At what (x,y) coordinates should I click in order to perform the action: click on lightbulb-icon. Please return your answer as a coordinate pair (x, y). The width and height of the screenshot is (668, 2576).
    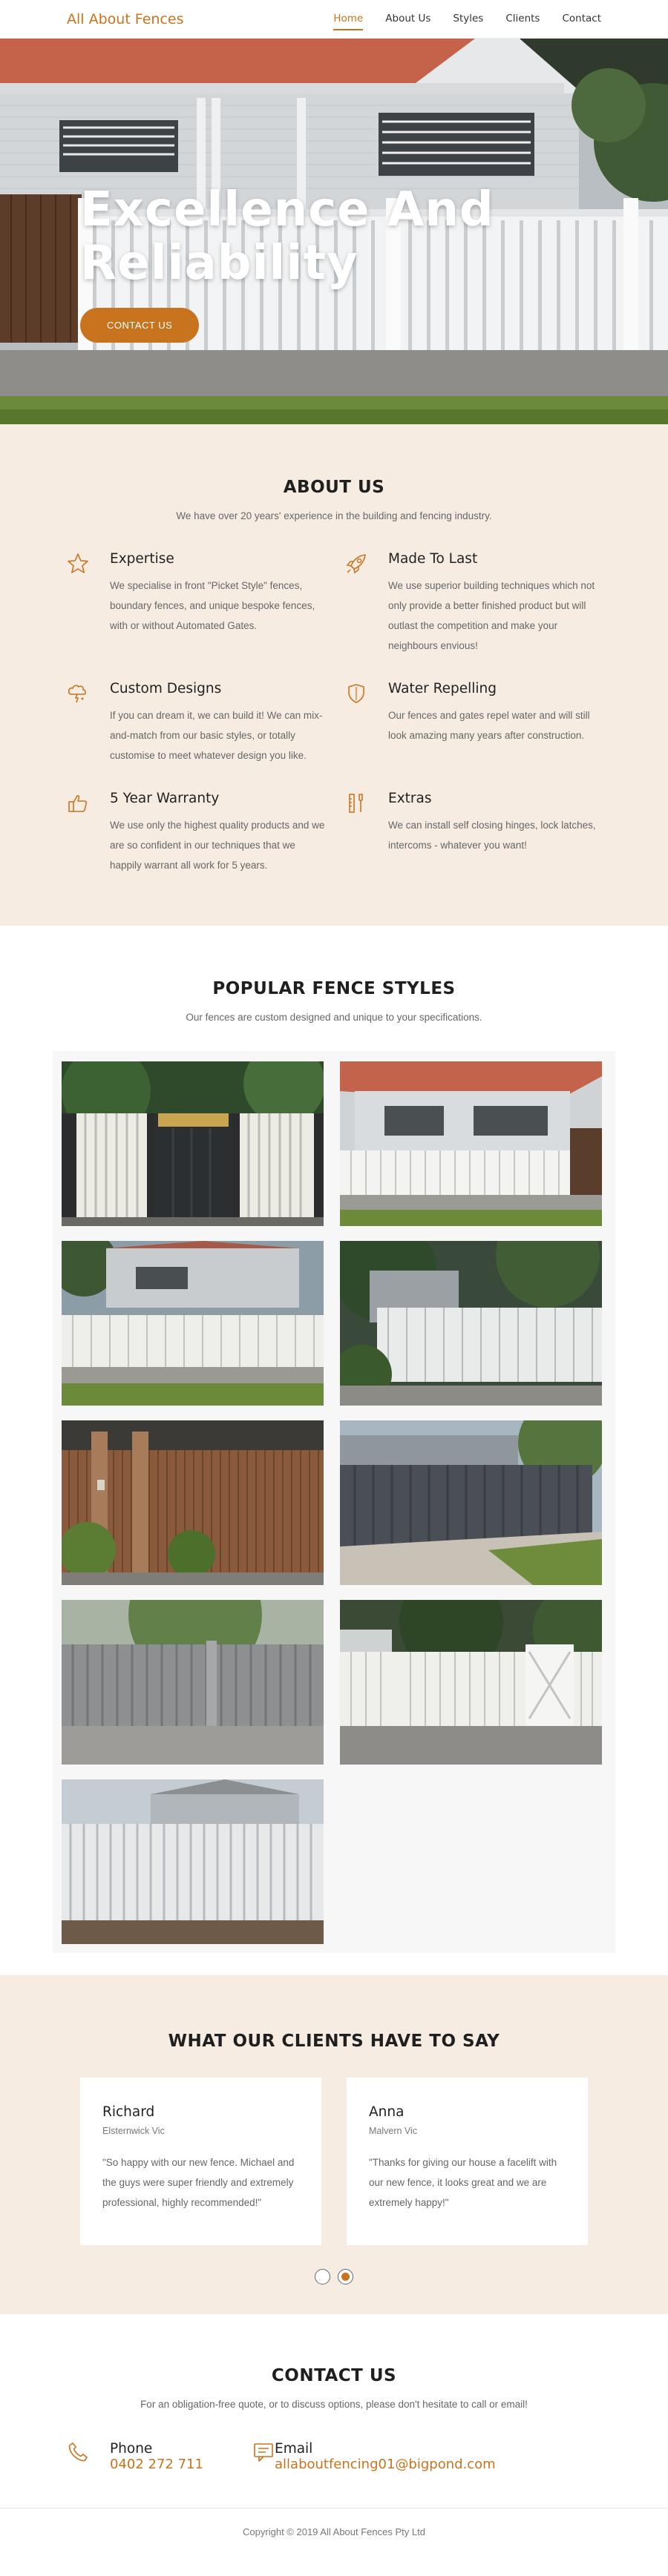
    Looking at the image, I should click on (88, 723).